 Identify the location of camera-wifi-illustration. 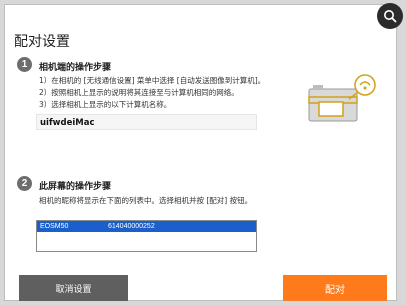
(342, 98).